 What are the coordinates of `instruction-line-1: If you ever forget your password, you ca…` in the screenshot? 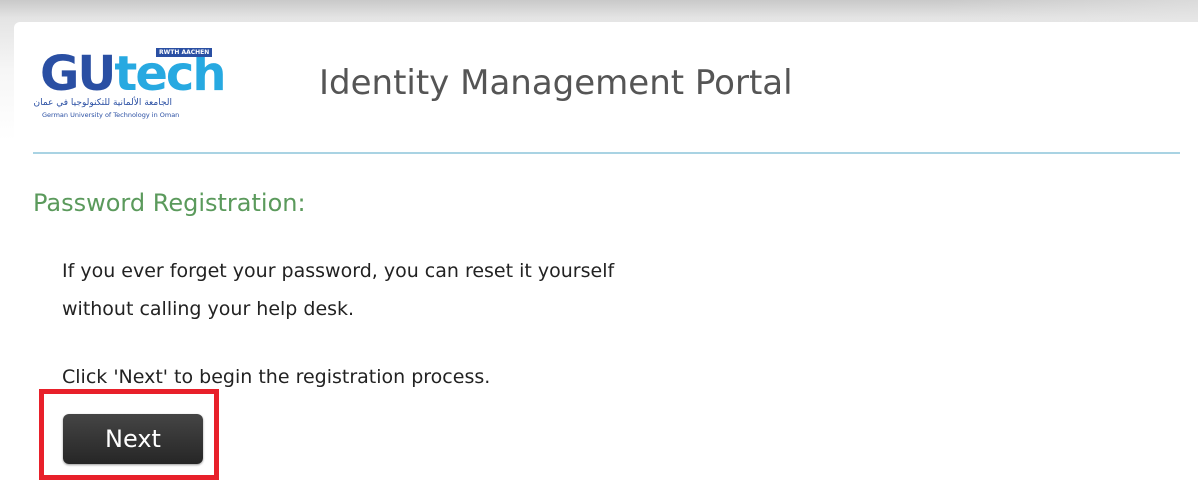 It's located at (338, 271).